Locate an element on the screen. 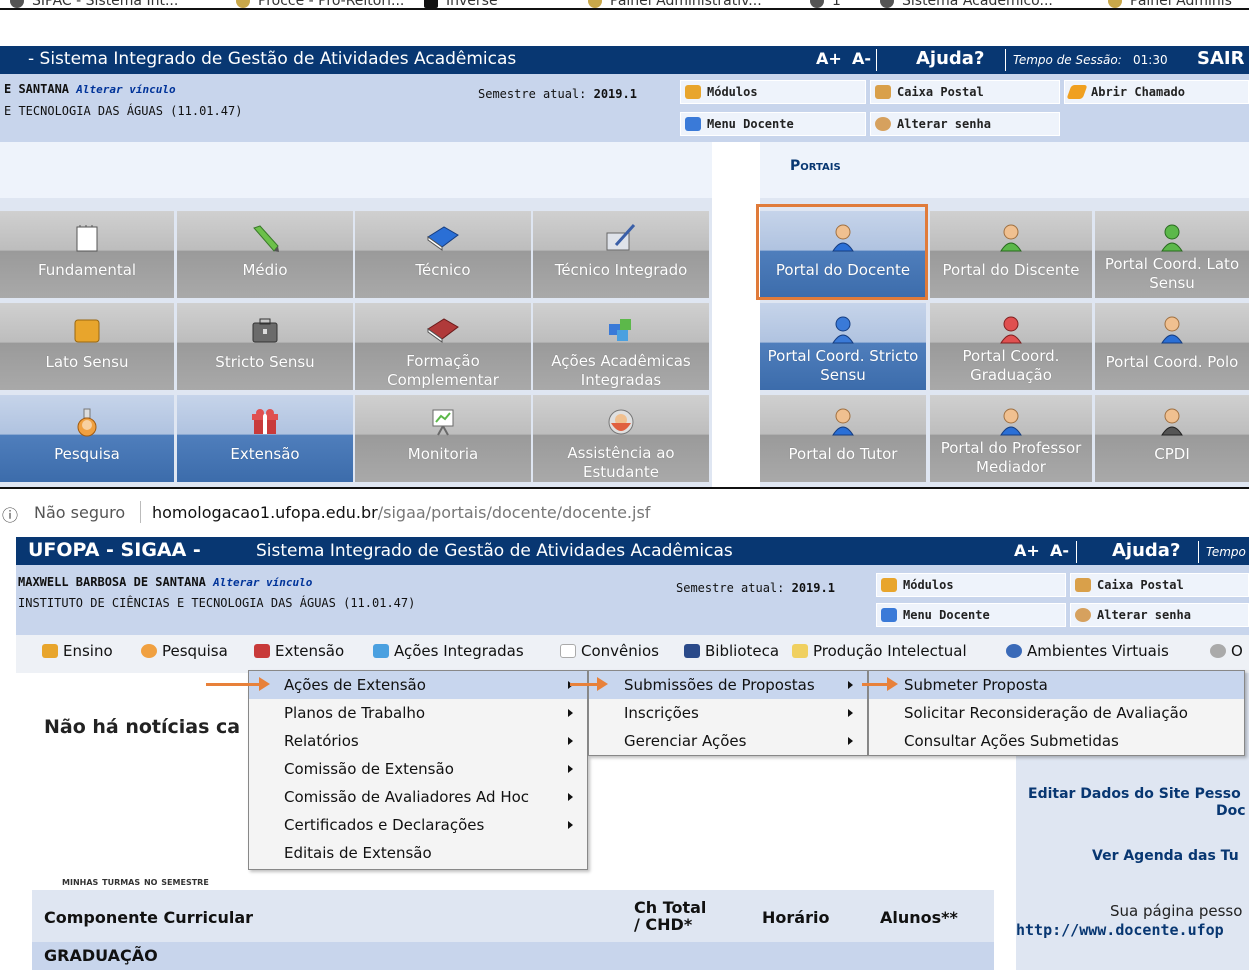 This screenshot has height=970, width=1249. user-unit: E TECNOLOGIA DAS ÁGUAS (11.01.47) is located at coordinates (123, 111).